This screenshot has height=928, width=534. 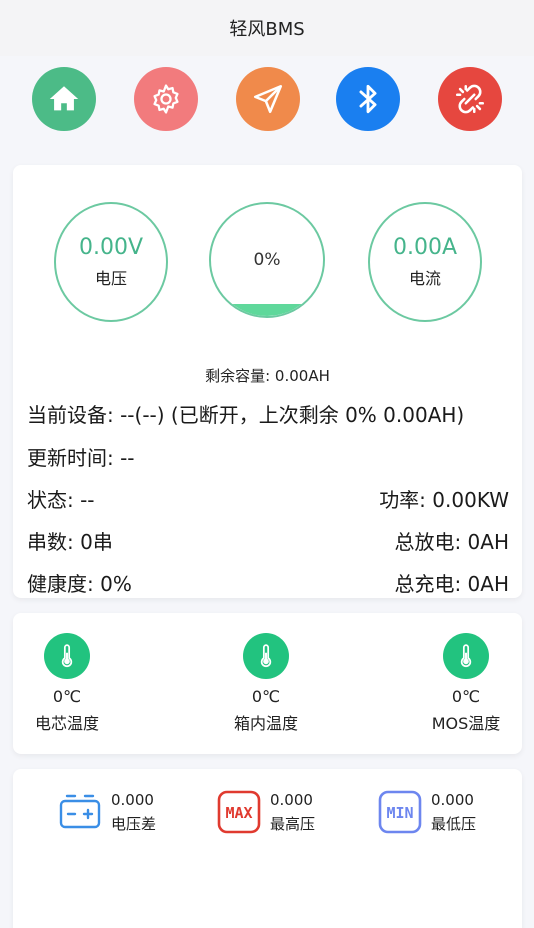 I want to click on settings-button, so click(x=166, y=99).